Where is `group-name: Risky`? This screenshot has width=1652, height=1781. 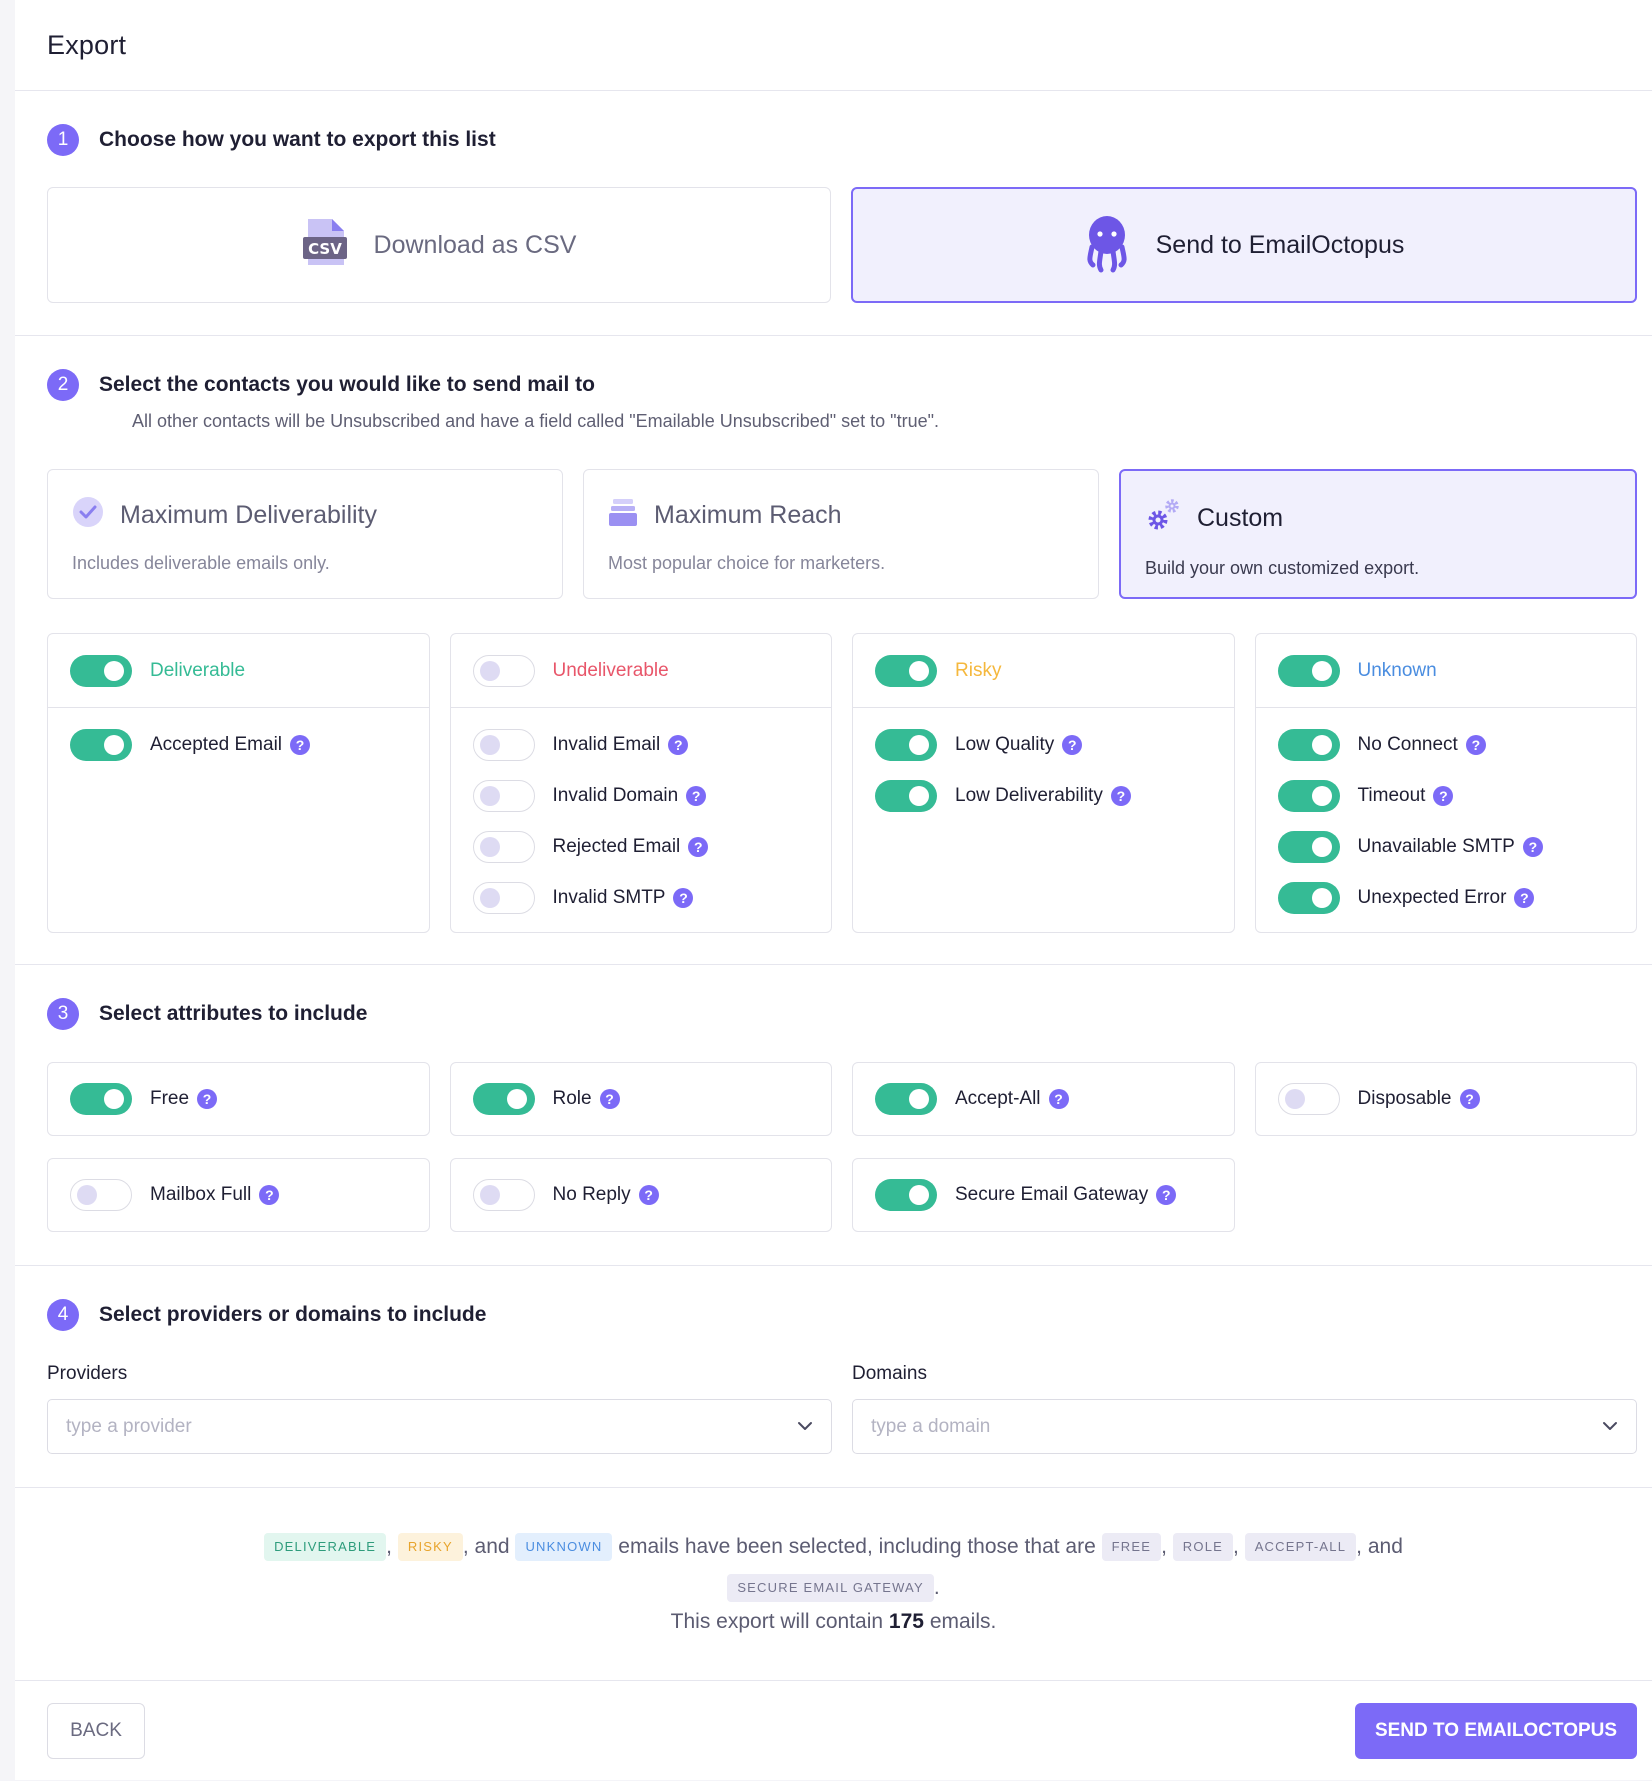
group-name: Risky is located at coordinates (978, 670).